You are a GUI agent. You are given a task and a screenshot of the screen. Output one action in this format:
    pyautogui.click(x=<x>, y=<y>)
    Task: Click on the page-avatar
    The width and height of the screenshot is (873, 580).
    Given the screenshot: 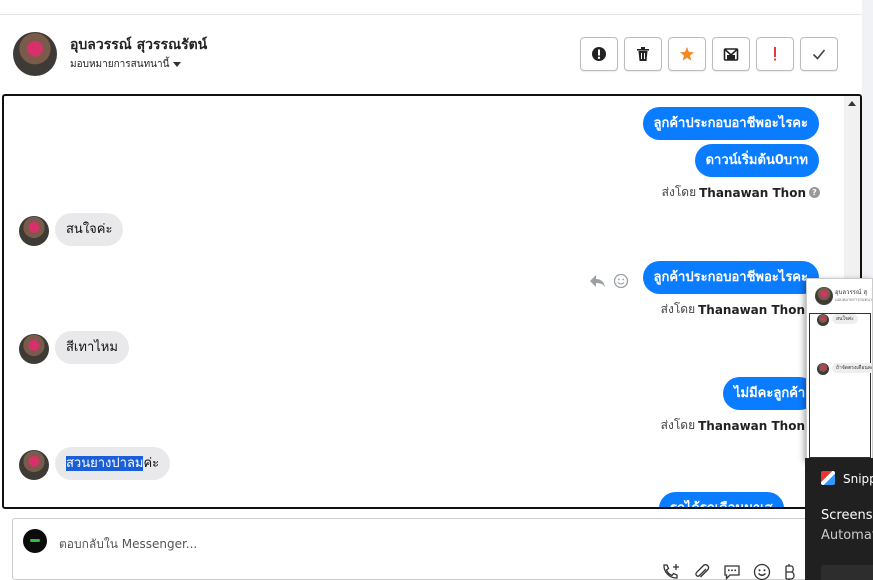 What is the action you would take?
    pyautogui.click(x=35, y=541)
    